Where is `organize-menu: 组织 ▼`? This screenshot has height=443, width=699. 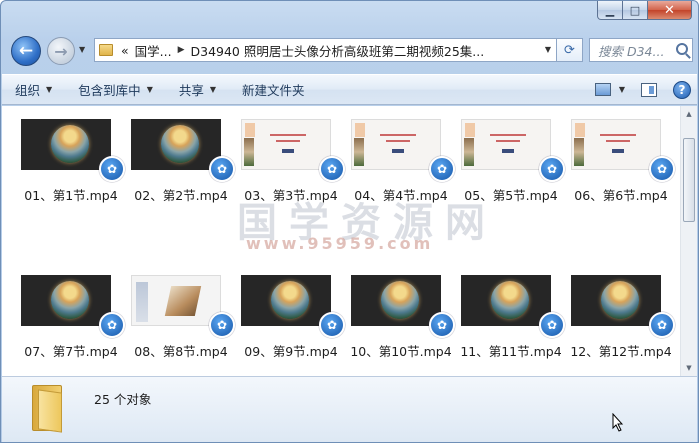
organize-menu: 组织 ▼ is located at coordinates (33, 89).